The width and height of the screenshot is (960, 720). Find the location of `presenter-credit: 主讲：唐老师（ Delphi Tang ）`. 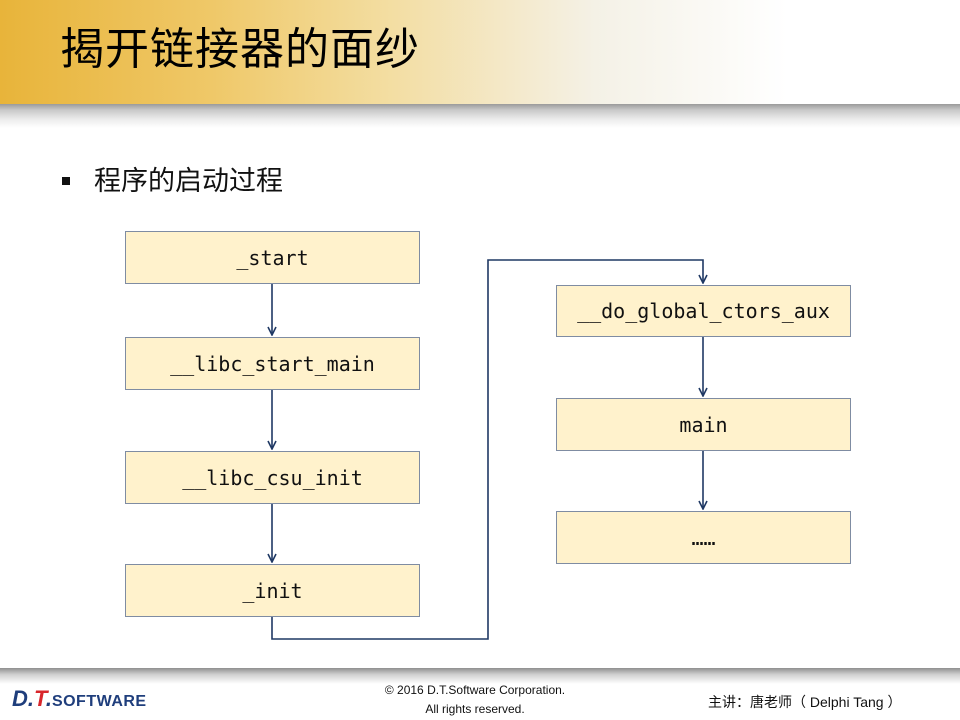

presenter-credit: 主讲：唐老师（ Delphi Tang ） is located at coordinates (805, 702).